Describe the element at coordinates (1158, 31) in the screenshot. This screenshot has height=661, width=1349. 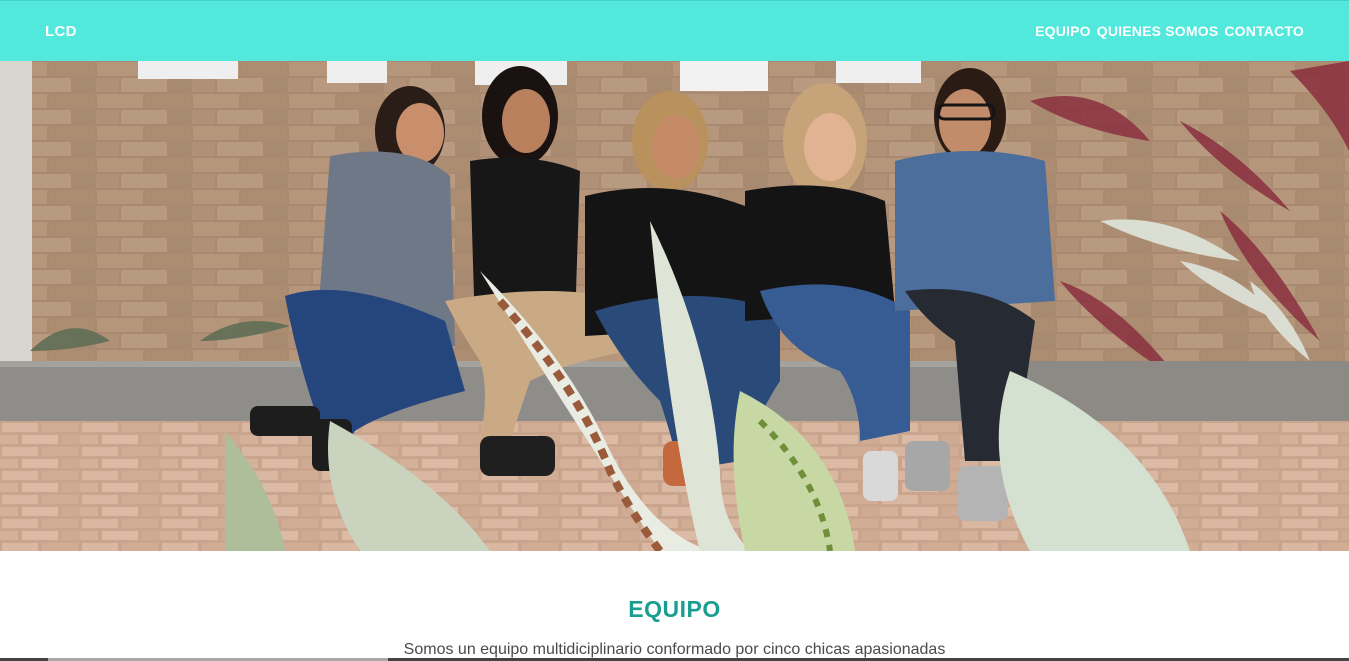
I see `nav-link-quienes-somos: QUIENES SOMOS` at that location.